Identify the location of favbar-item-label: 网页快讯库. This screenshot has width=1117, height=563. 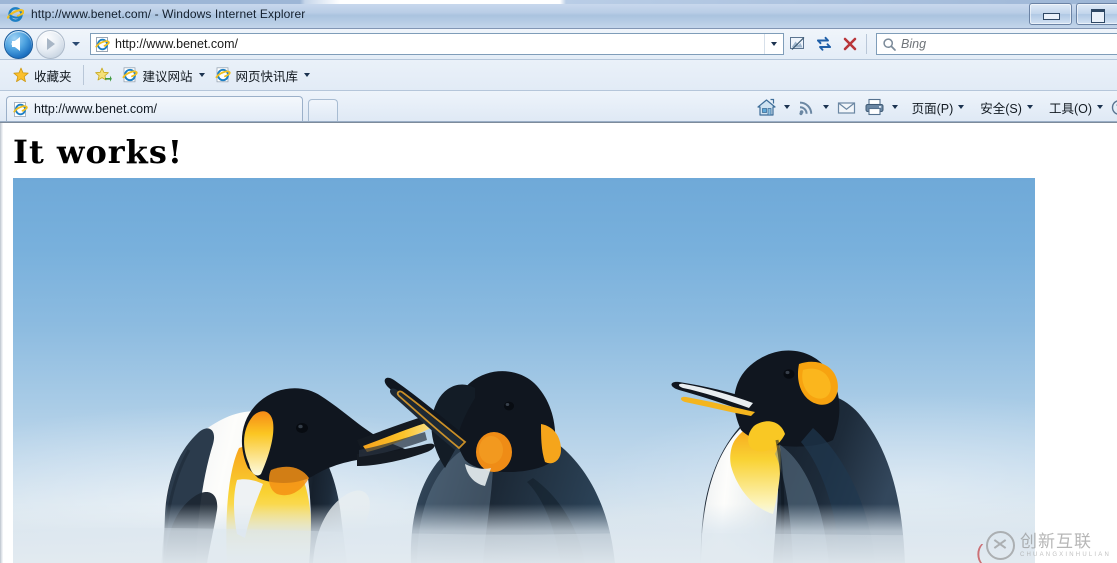
(267, 76).